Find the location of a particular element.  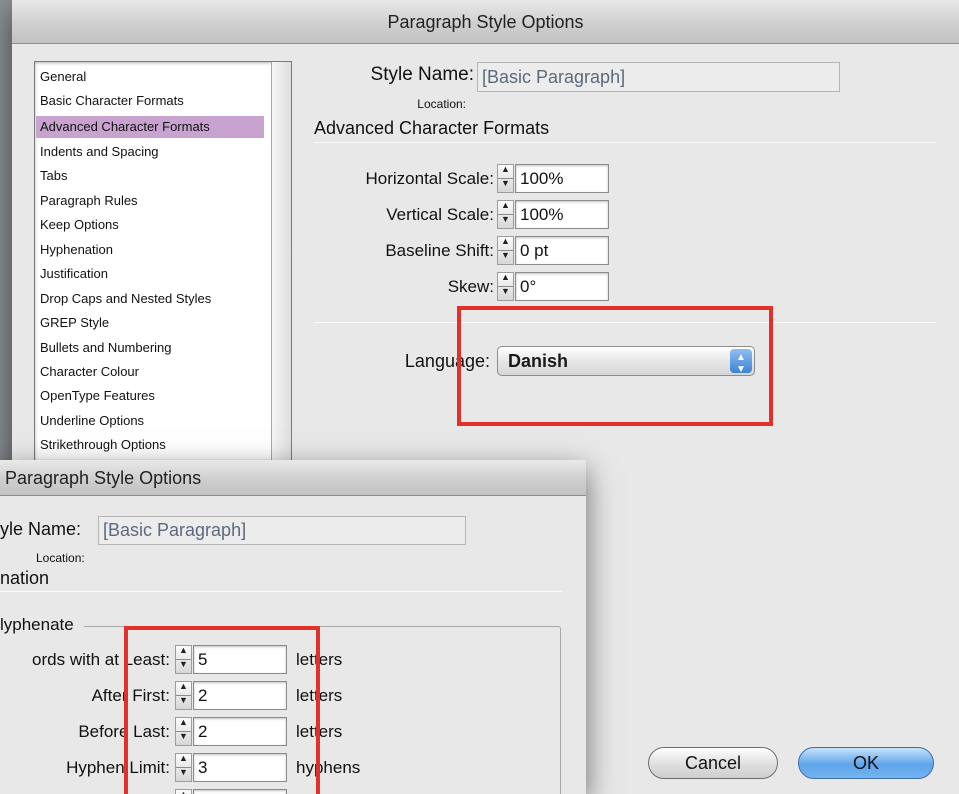

category-item-tabs: Tabs is located at coordinates (53, 175).